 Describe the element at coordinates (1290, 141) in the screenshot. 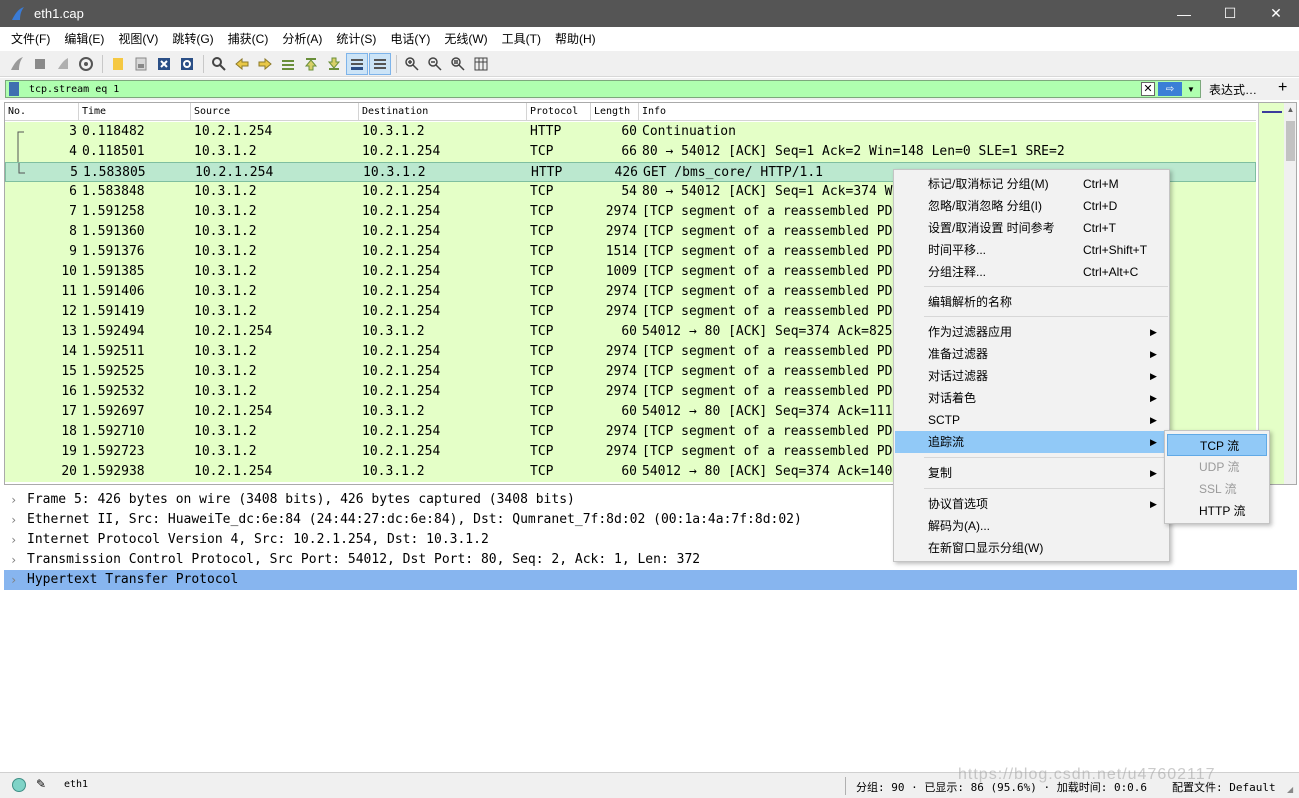

I see `scrollbar-thumb` at that location.